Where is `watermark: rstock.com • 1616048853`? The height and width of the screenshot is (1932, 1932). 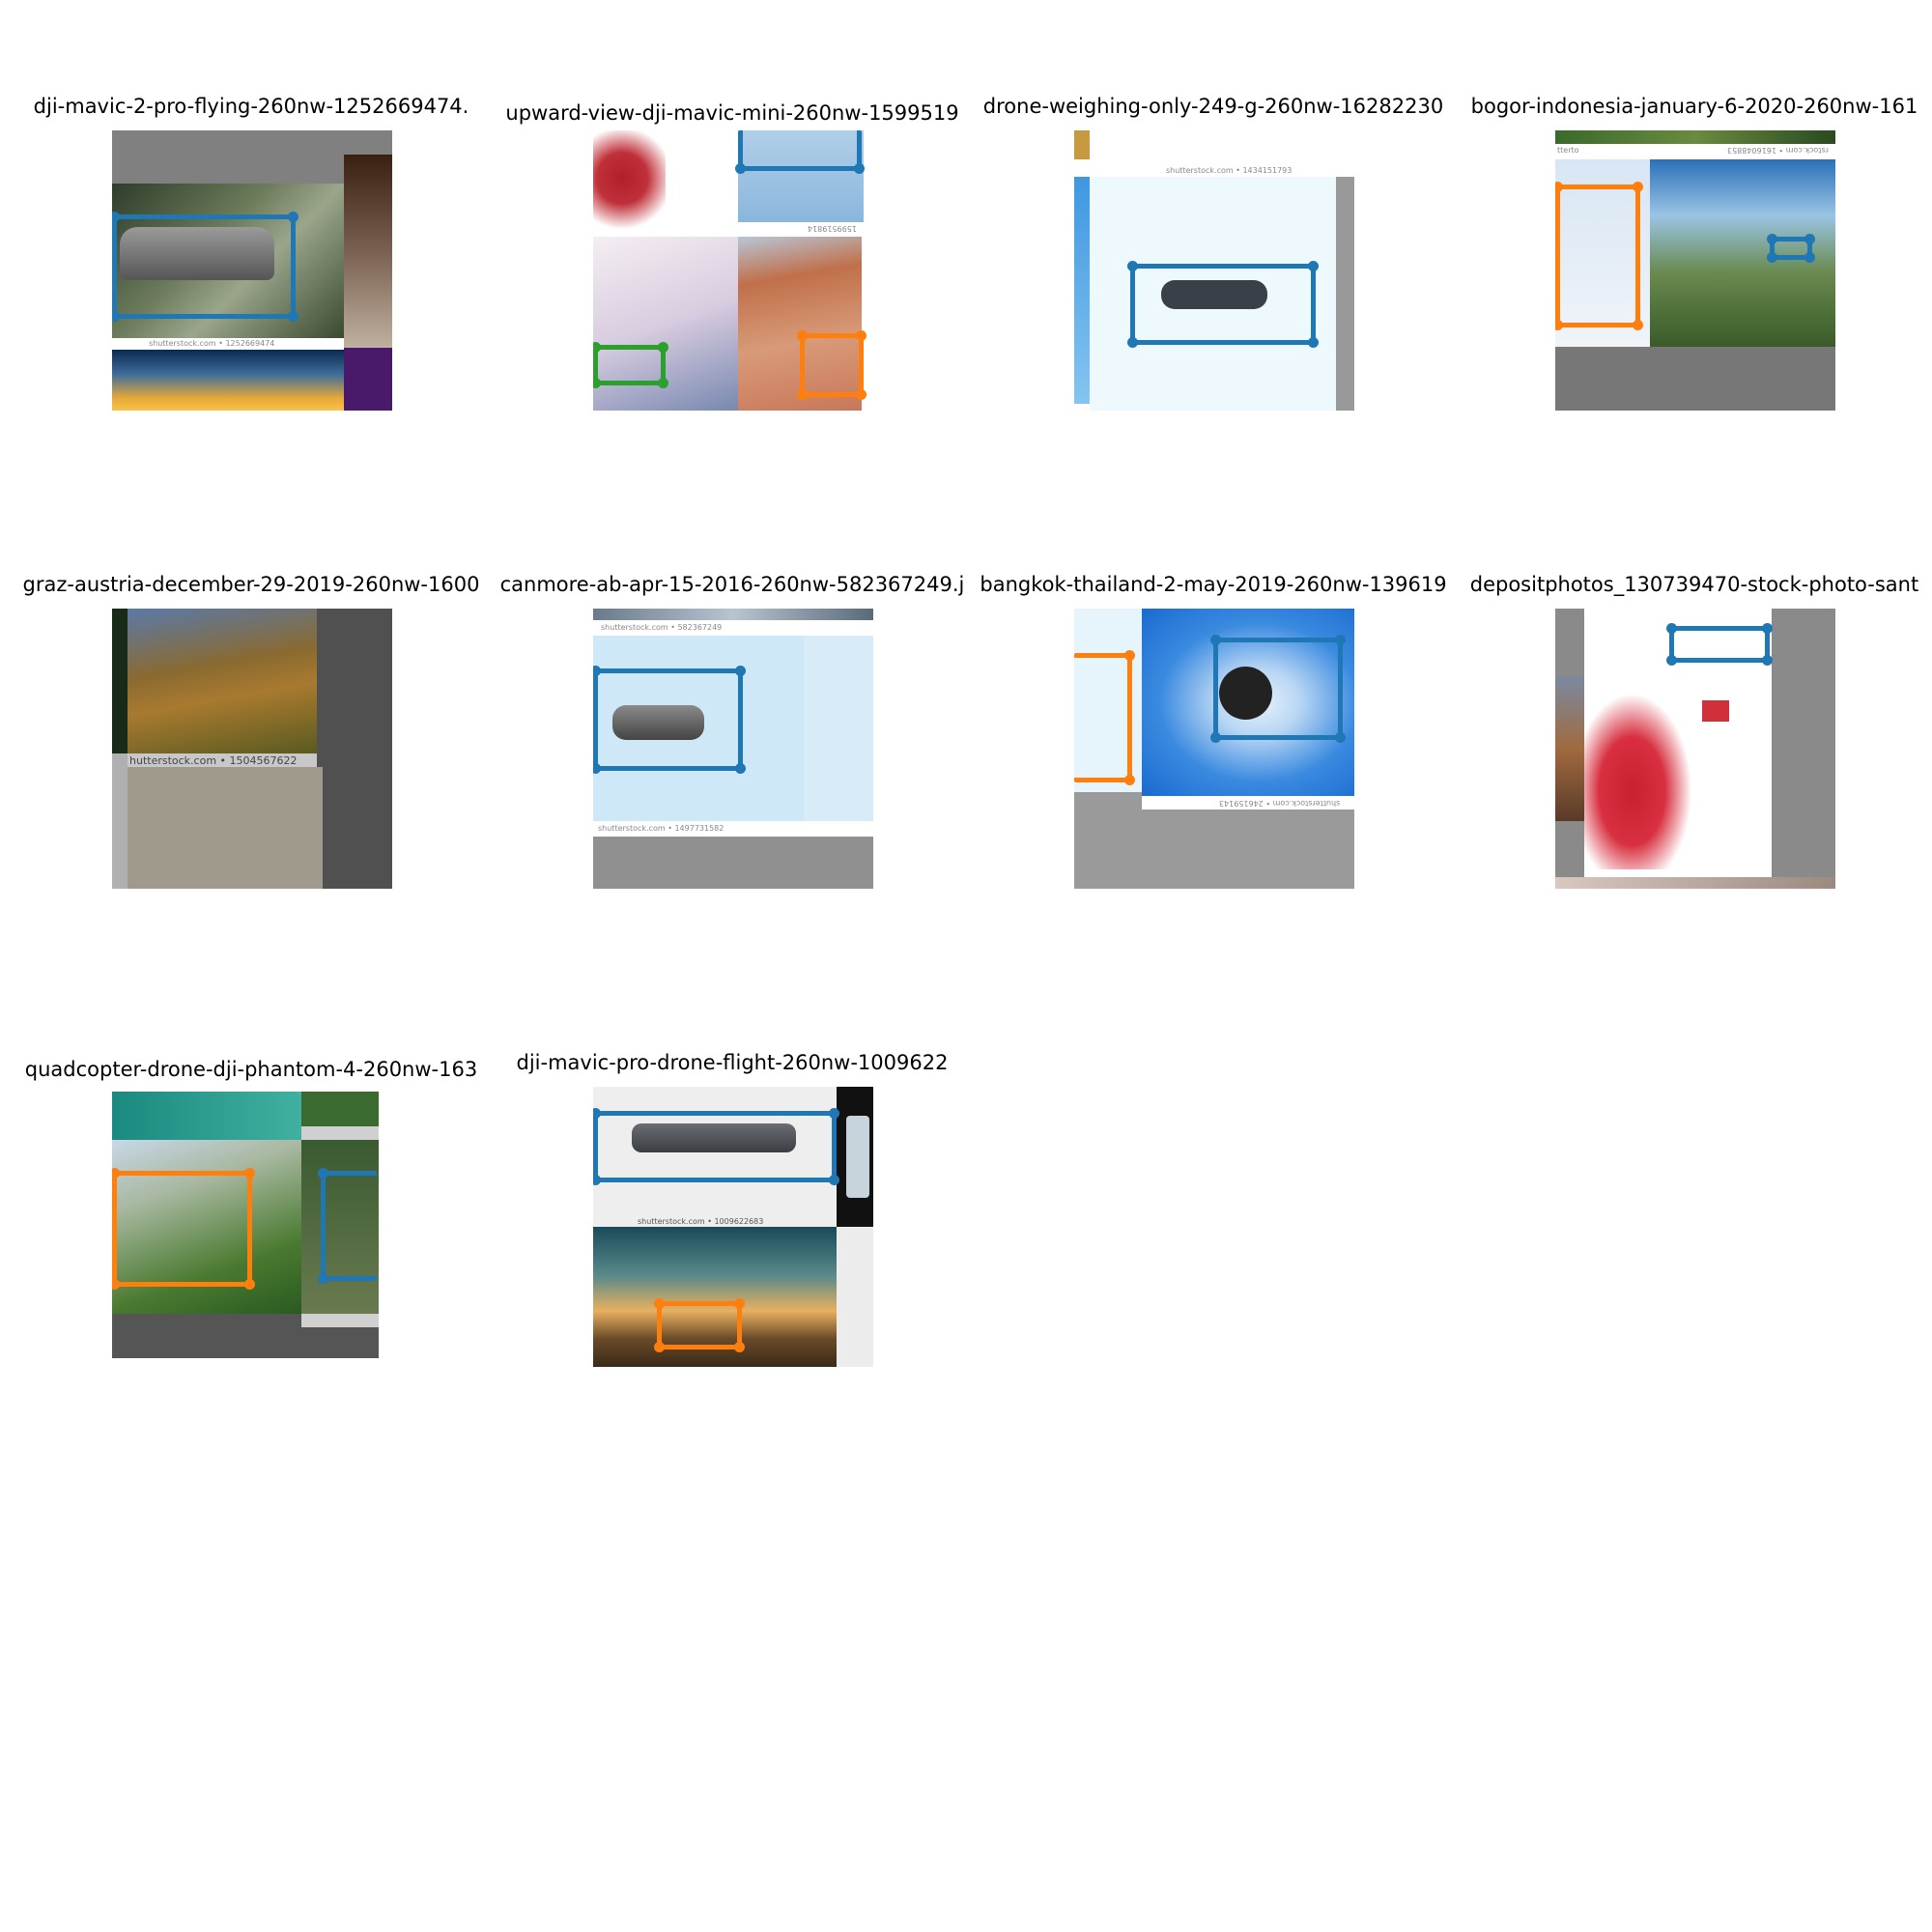 watermark: rstock.com • 1616048853 is located at coordinates (1778, 150).